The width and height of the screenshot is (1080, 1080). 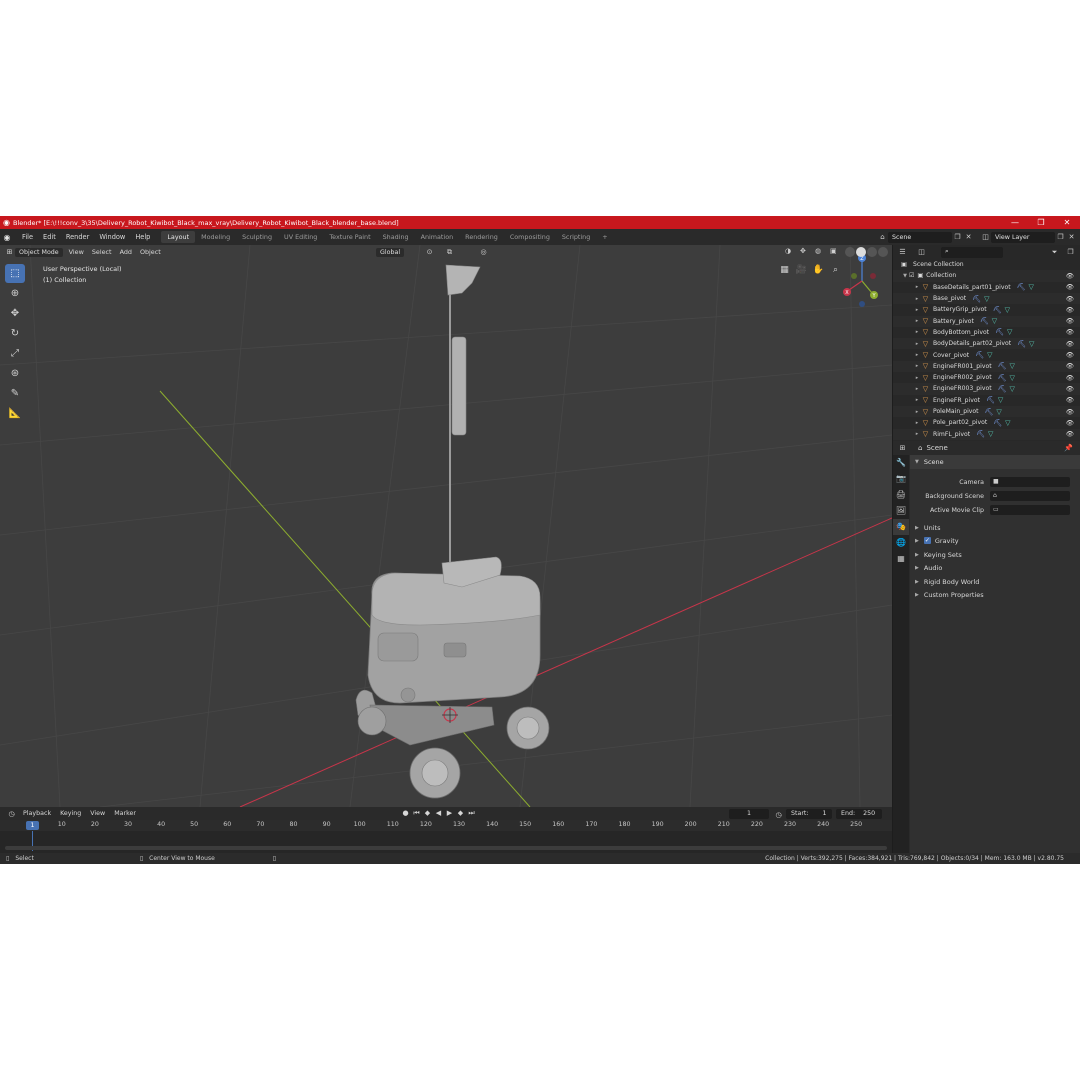 What do you see at coordinates (860, 280) in the screenshot?
I see `navigation-gizmo: Z Y X` at bounding box center [860, 280].